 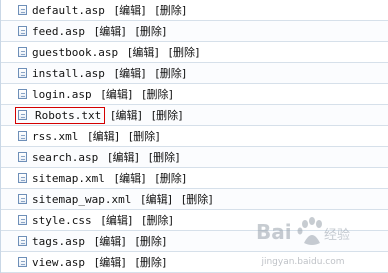 What do you see at coordinates (58, 262) in the screenshot?
I see `file-name: view.asp` at bounding box center [58, 262].